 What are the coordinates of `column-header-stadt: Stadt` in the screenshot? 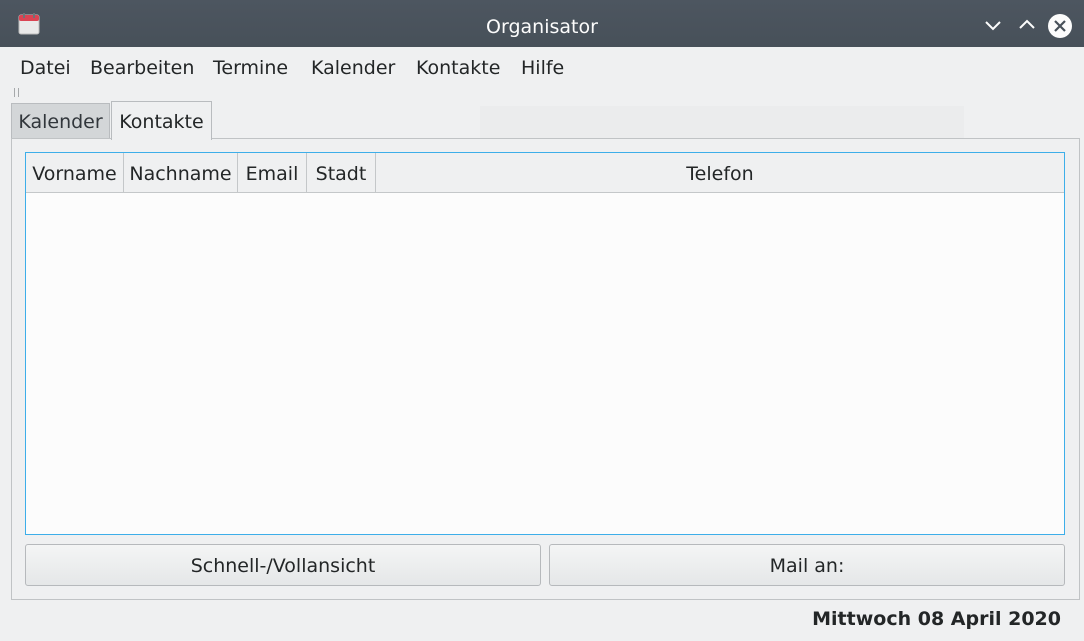 It's located at (341, 172).